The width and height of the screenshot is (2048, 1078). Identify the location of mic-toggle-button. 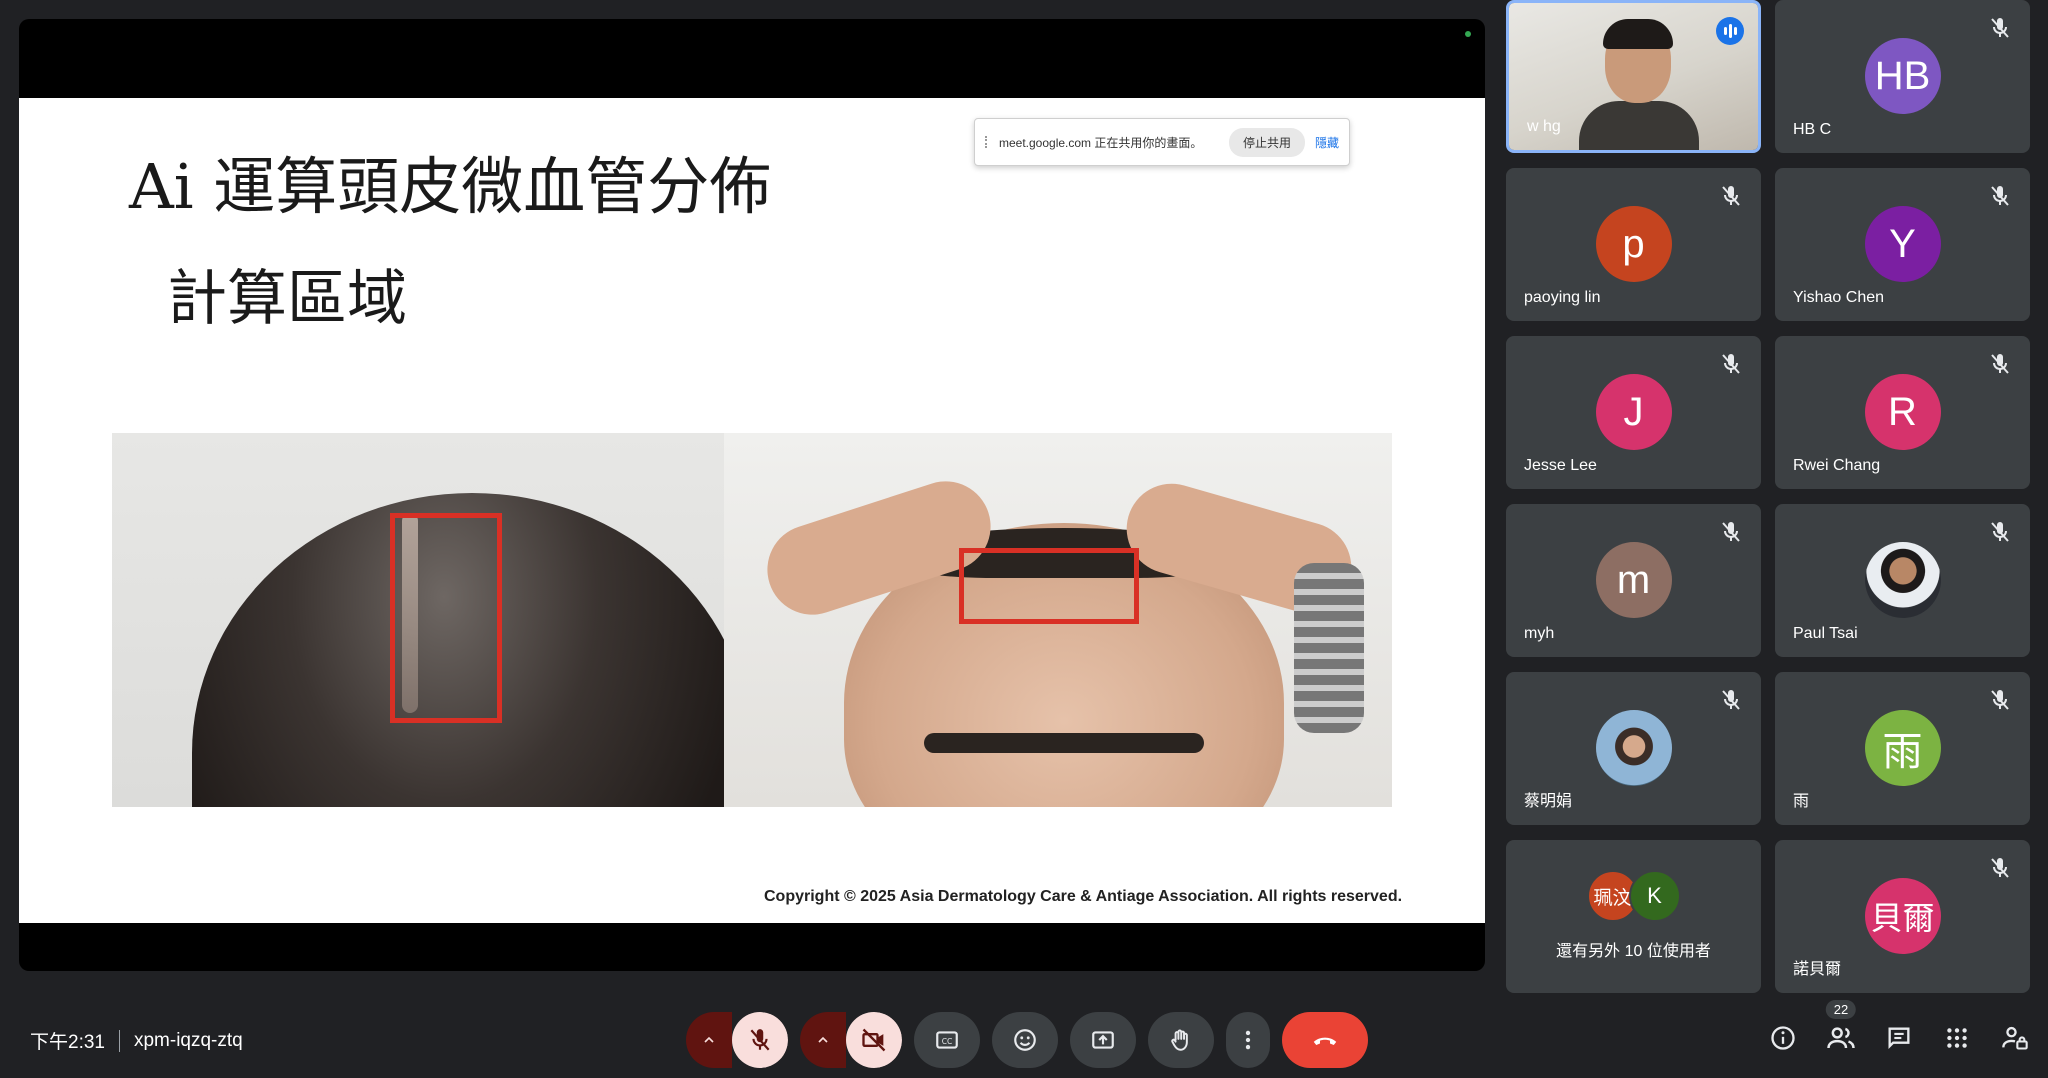
(760, 1040).